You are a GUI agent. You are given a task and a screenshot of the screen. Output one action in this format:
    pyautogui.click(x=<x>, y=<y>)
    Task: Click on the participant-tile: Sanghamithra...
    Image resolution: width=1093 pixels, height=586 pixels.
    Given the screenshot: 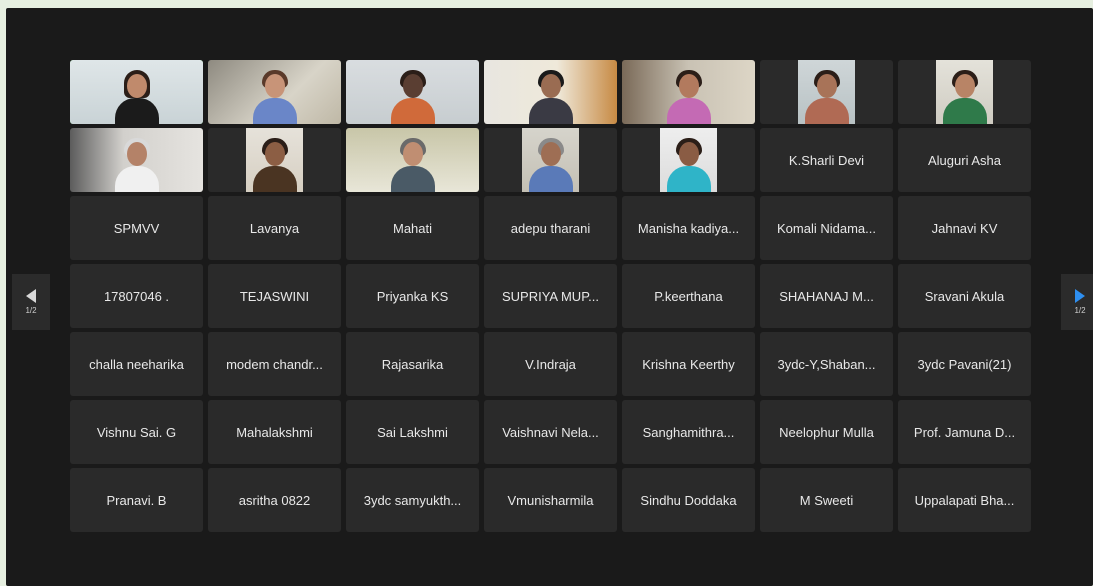 What is the action you would take?
    pyautogui.click(x=688, y=432)
    